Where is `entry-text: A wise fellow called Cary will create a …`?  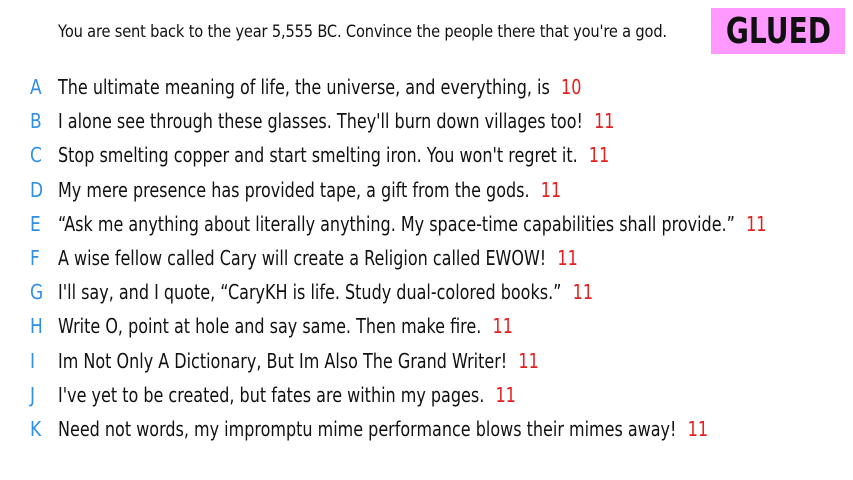 entry-text: A wise fellow called Cary will create a … is located at coordinates (318, 258).